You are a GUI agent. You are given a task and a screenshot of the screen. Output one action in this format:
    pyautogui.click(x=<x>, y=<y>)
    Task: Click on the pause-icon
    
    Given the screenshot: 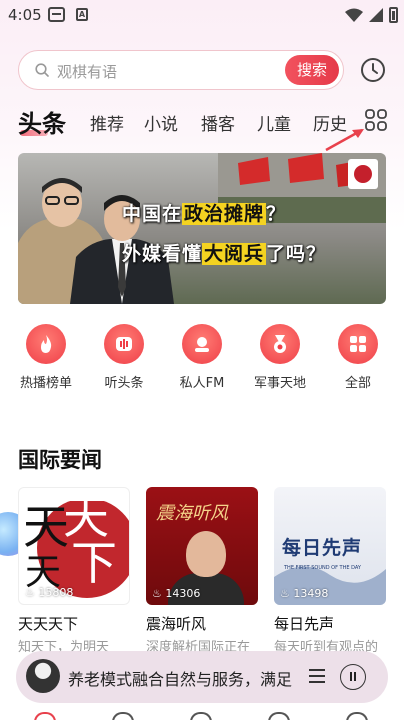 What is the action you would take?
    pyautogui.click(x=353, y=677)
    